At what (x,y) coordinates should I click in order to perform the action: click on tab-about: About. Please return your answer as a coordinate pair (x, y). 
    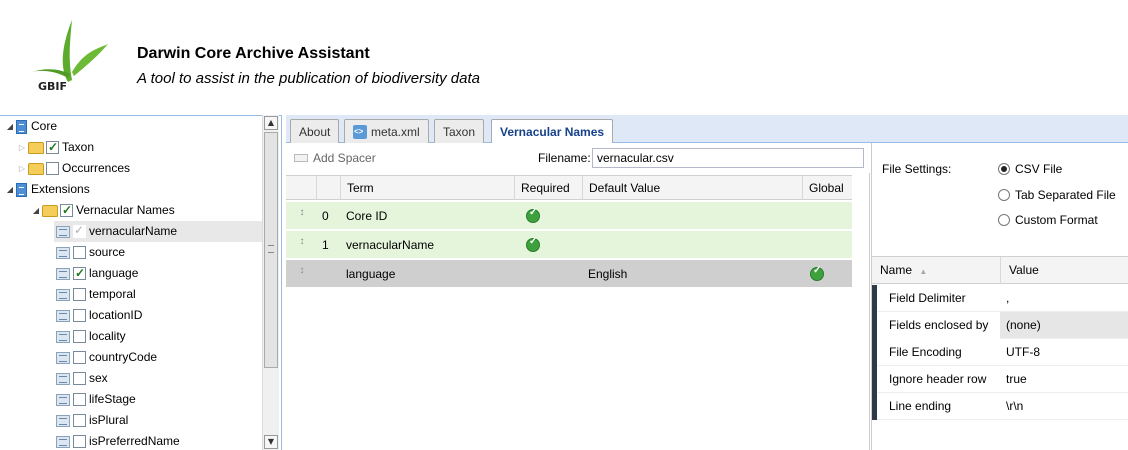
    Looking at the image, I should click on (315, 131).